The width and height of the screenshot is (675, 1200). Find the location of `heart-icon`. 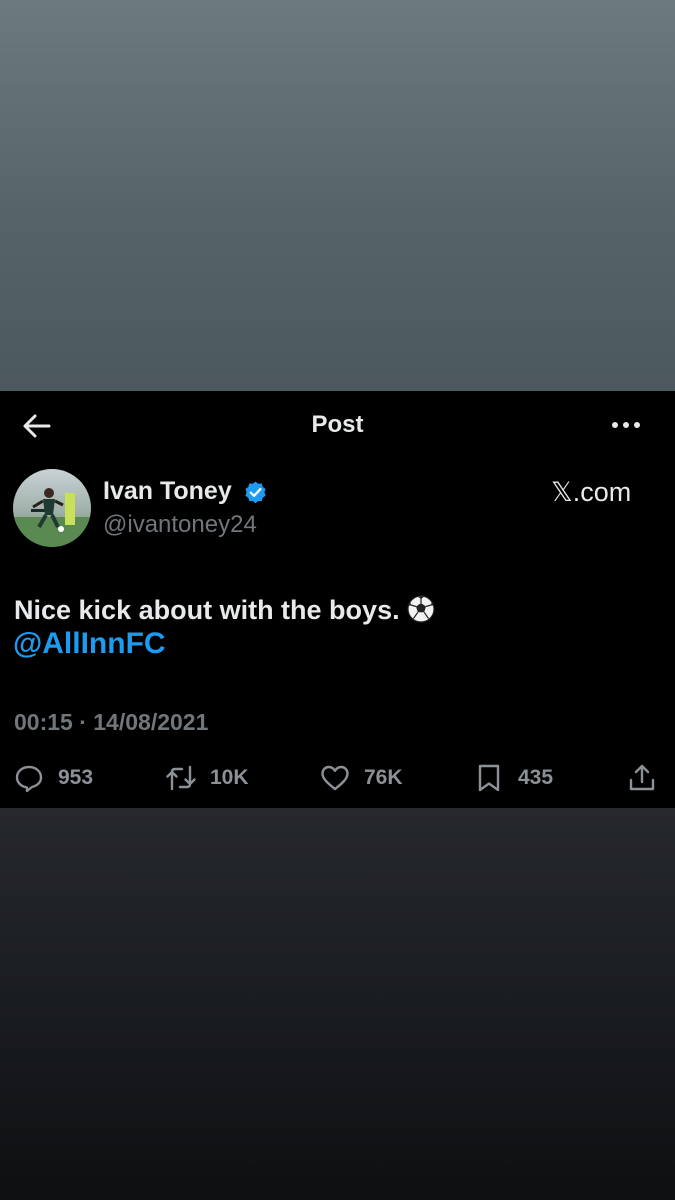

heart-icon is located at coordinates (335, 778).